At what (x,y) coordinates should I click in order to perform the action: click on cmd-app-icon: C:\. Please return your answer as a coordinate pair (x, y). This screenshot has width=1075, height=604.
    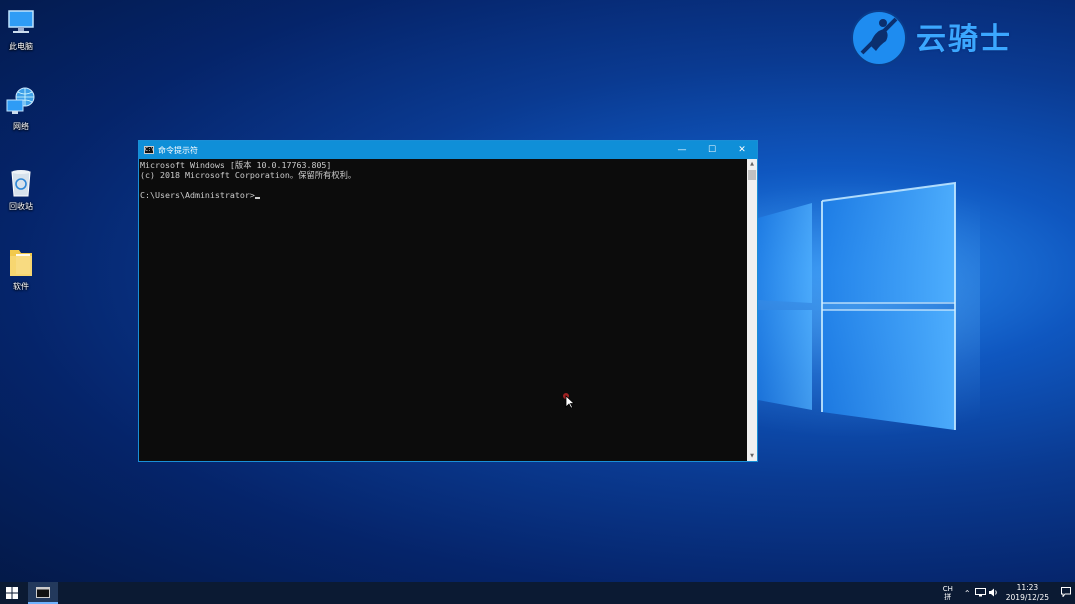
    Looking at the image, I should click on (149, 150).